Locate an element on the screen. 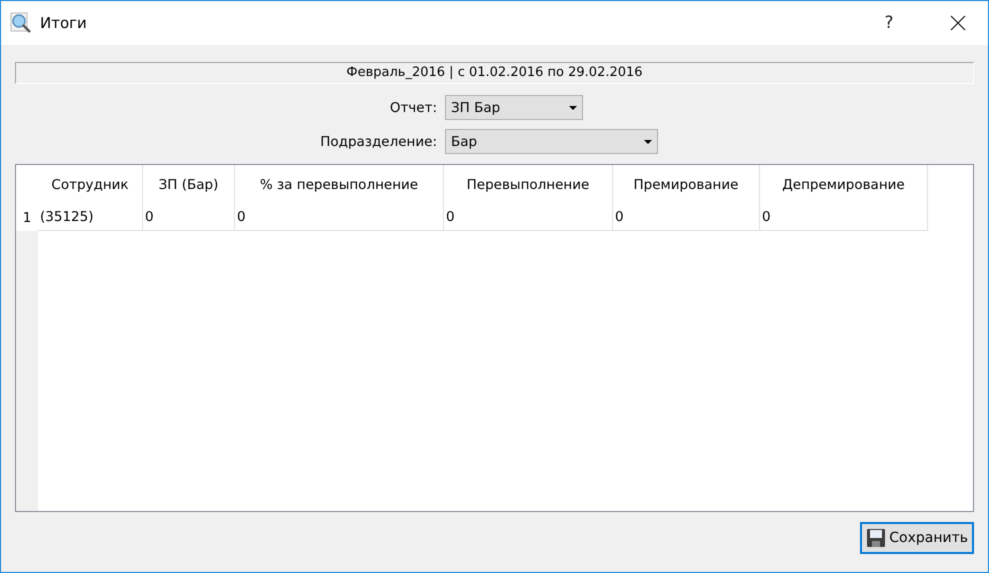 The width and height of the screenshot is (989, 573). column-header: Премирование is located at coordinates (686, 184).